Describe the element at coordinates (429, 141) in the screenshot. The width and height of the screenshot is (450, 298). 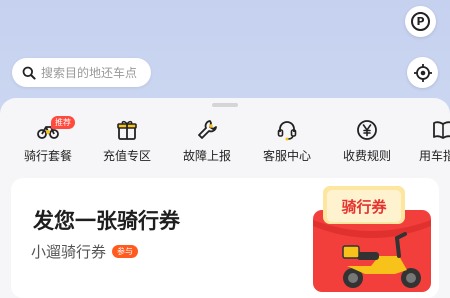
I see `shortcut-guide: 用车指南` at that location.